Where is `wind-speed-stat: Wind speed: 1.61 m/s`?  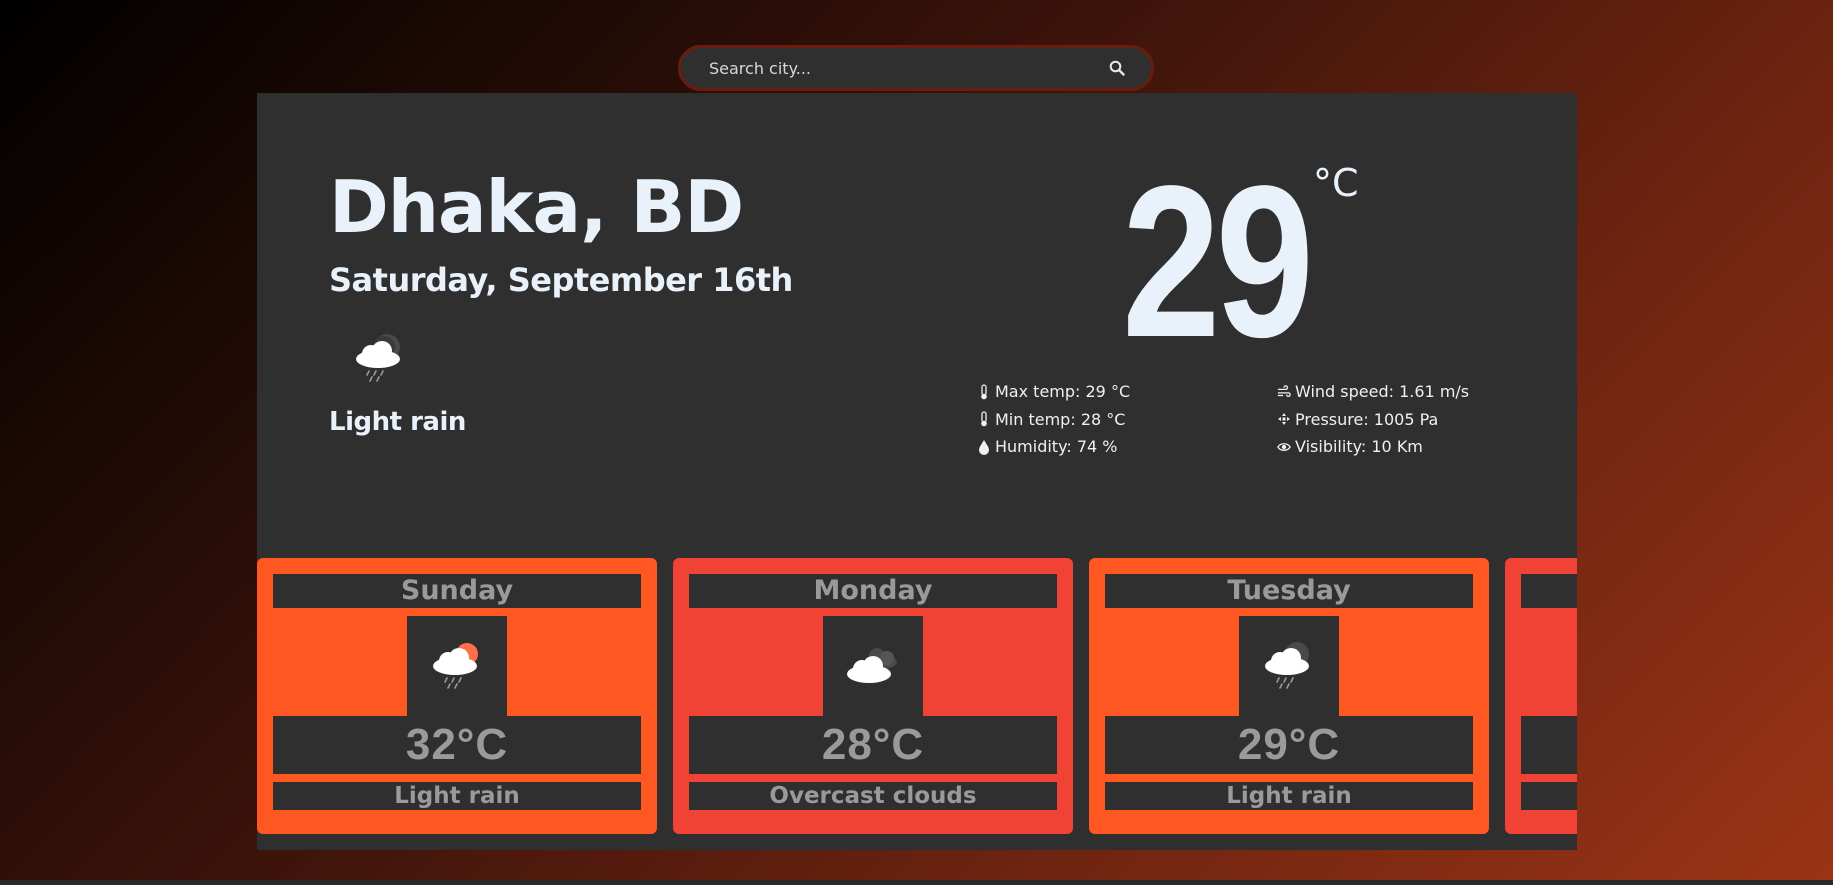 wind-speed-stat: Wind speed: 1.61 m/s is located at coordinates (1373, 392).